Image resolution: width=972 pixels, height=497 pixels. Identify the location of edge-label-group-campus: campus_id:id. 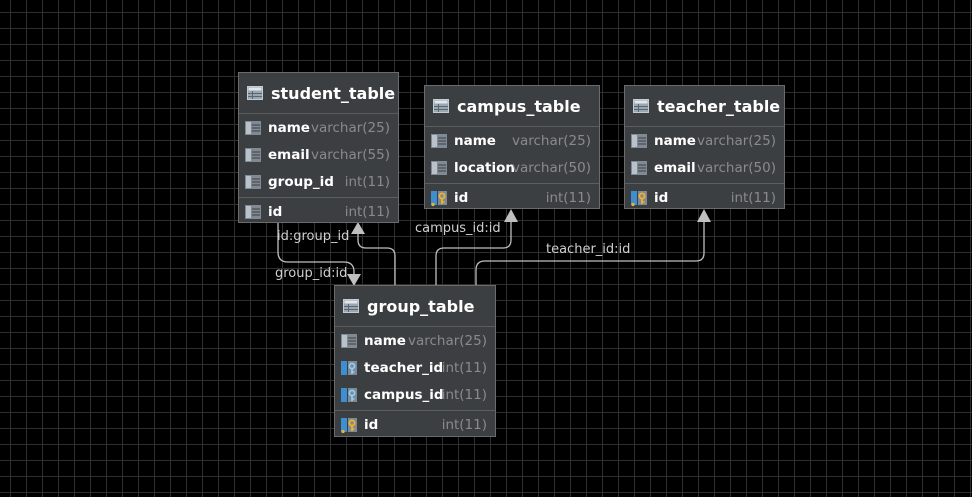
(458, 228).